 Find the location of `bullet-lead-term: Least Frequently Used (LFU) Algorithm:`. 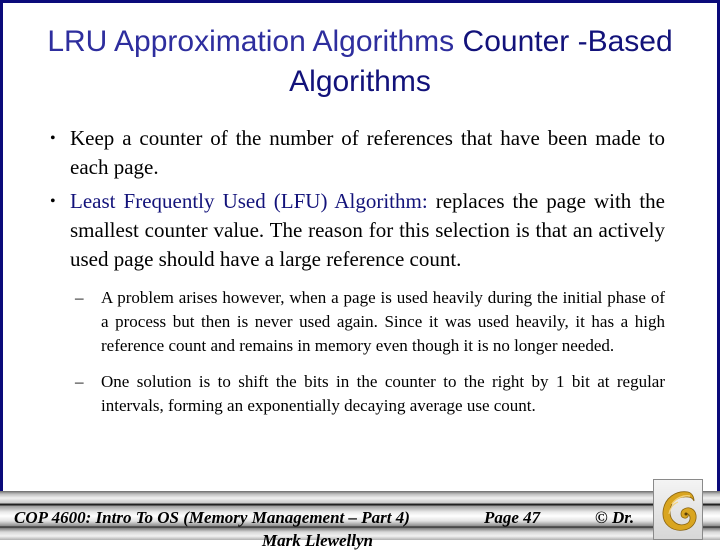

bullet-lead-term: Least Frequently Used (LFU) Algorithm: is located at coordinates (249, 201).